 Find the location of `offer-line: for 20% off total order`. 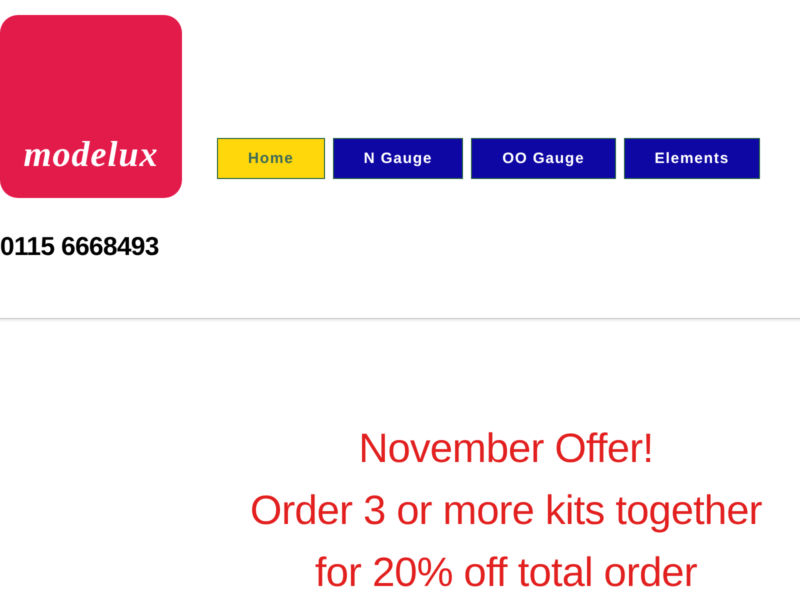

offer-line: for 20% off total order is located at coordinates (506, 572).